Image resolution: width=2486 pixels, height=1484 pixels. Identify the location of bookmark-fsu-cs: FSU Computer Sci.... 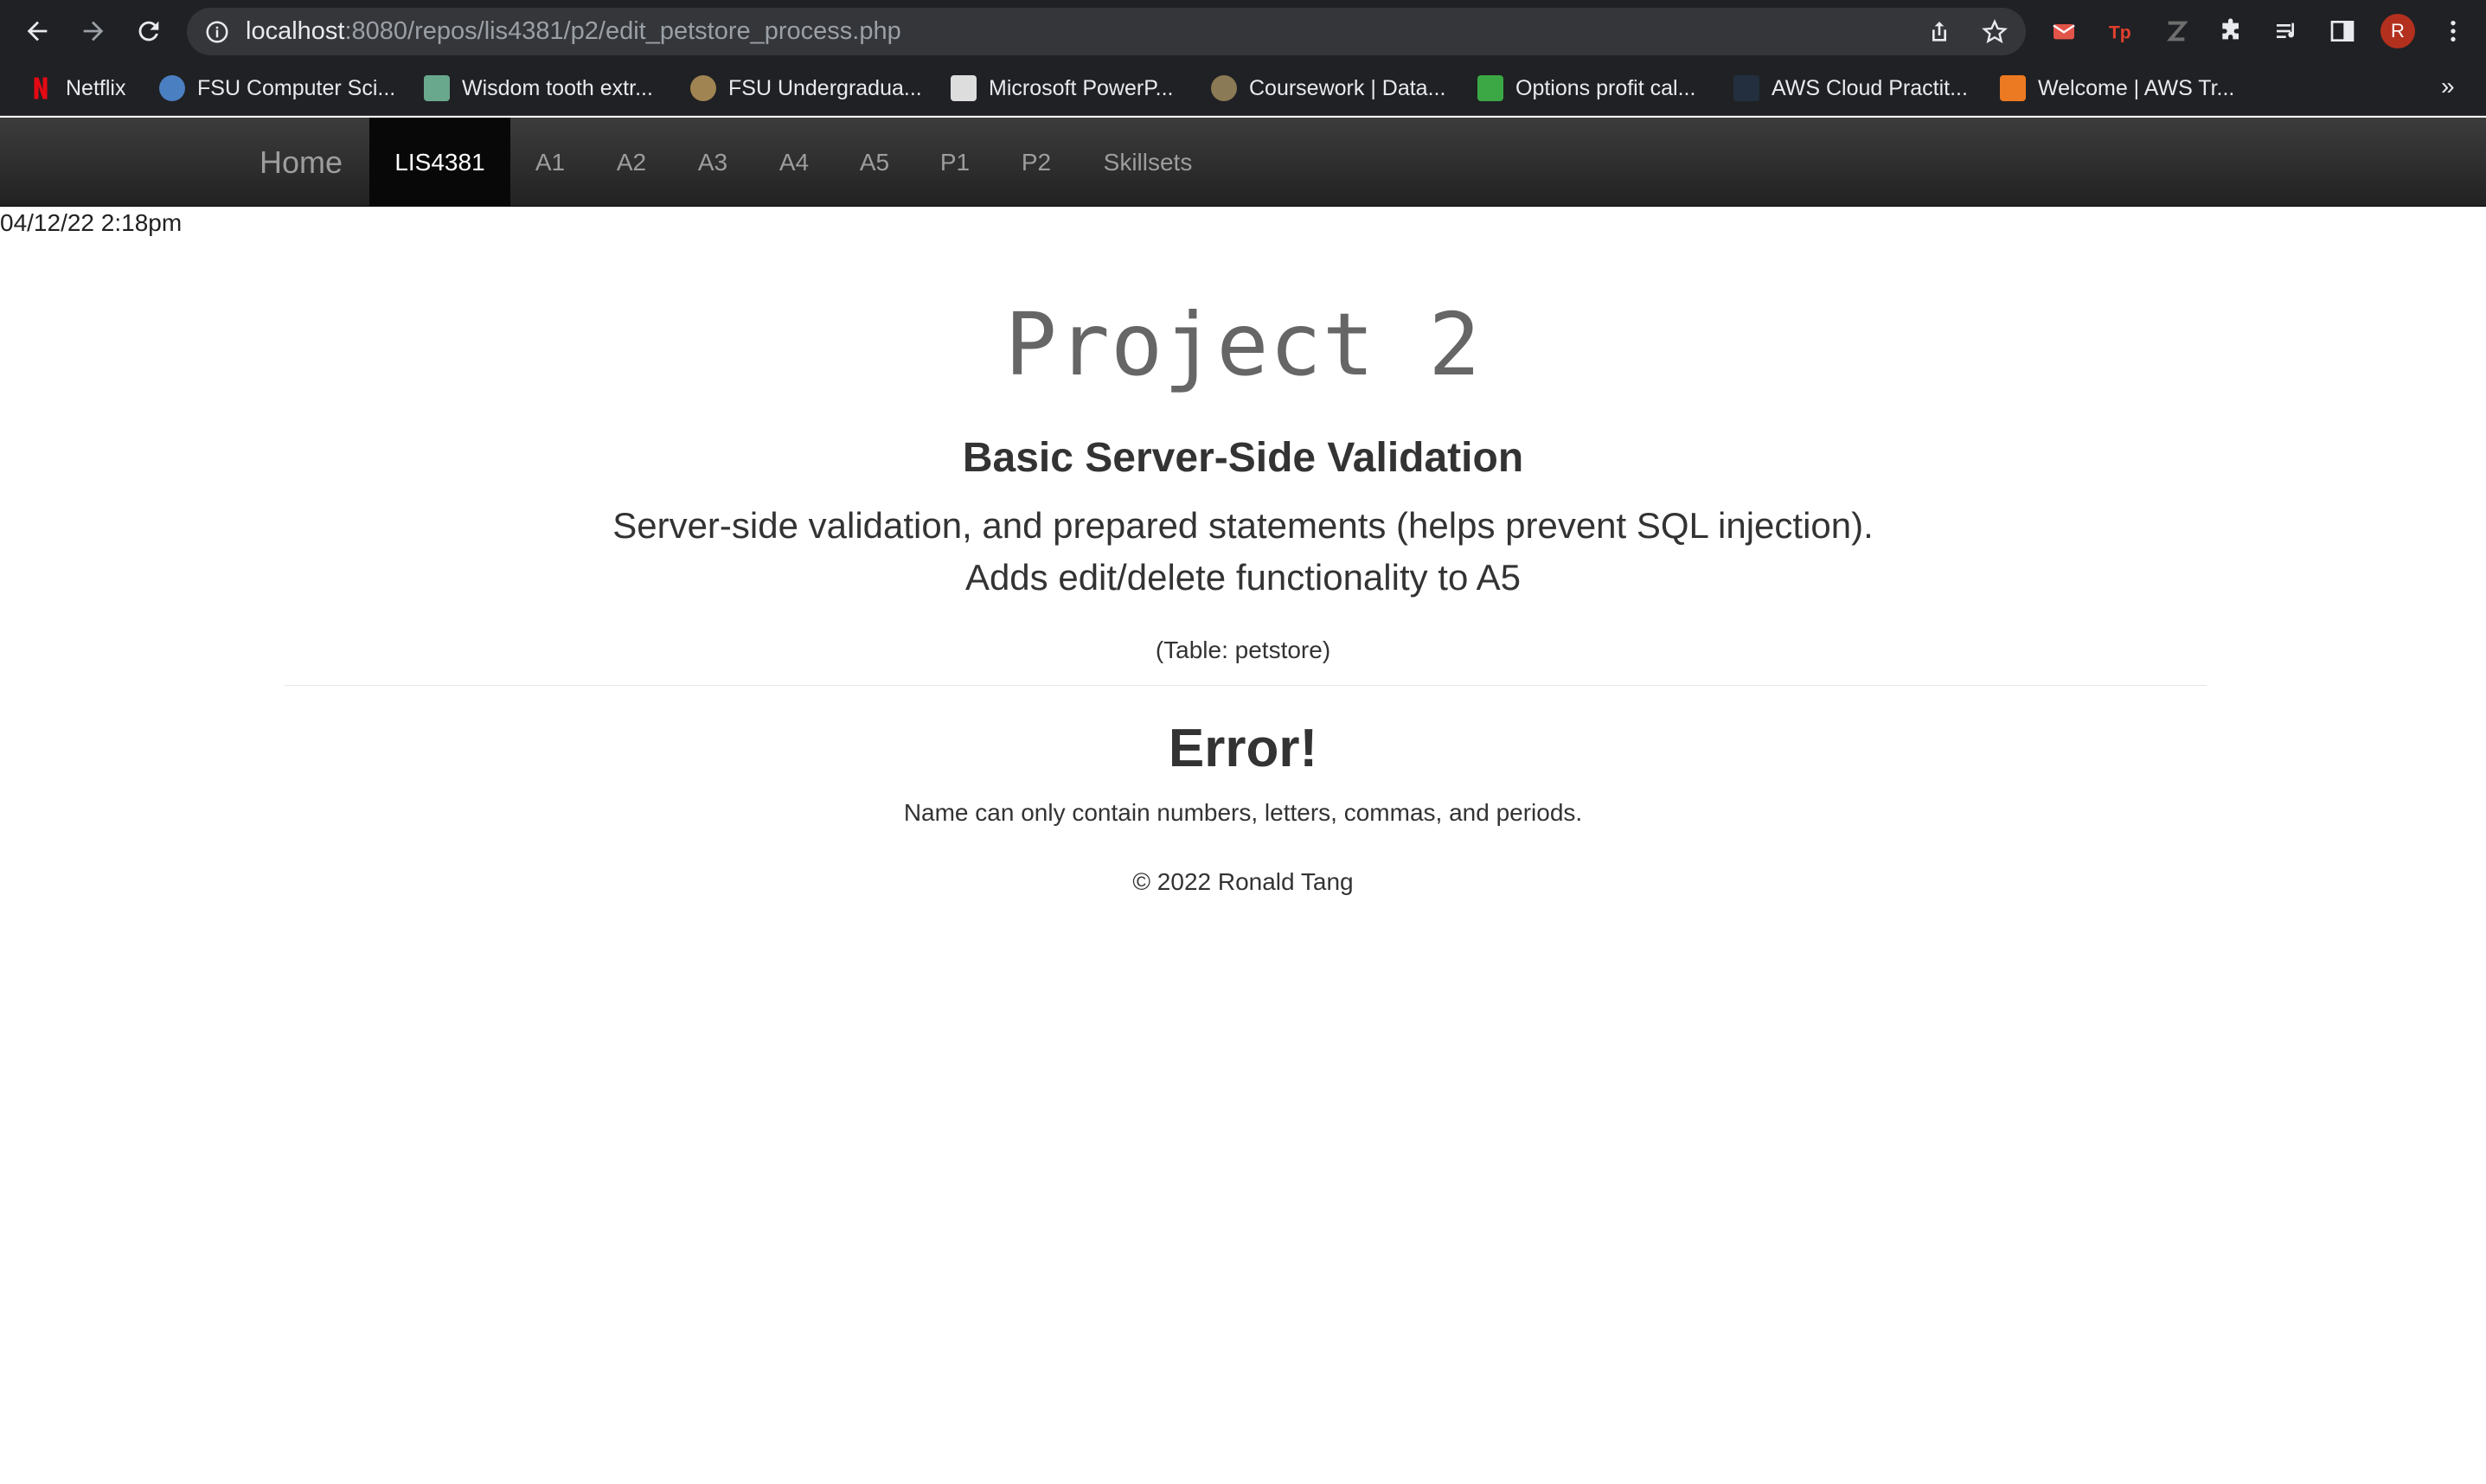
(277, 88).